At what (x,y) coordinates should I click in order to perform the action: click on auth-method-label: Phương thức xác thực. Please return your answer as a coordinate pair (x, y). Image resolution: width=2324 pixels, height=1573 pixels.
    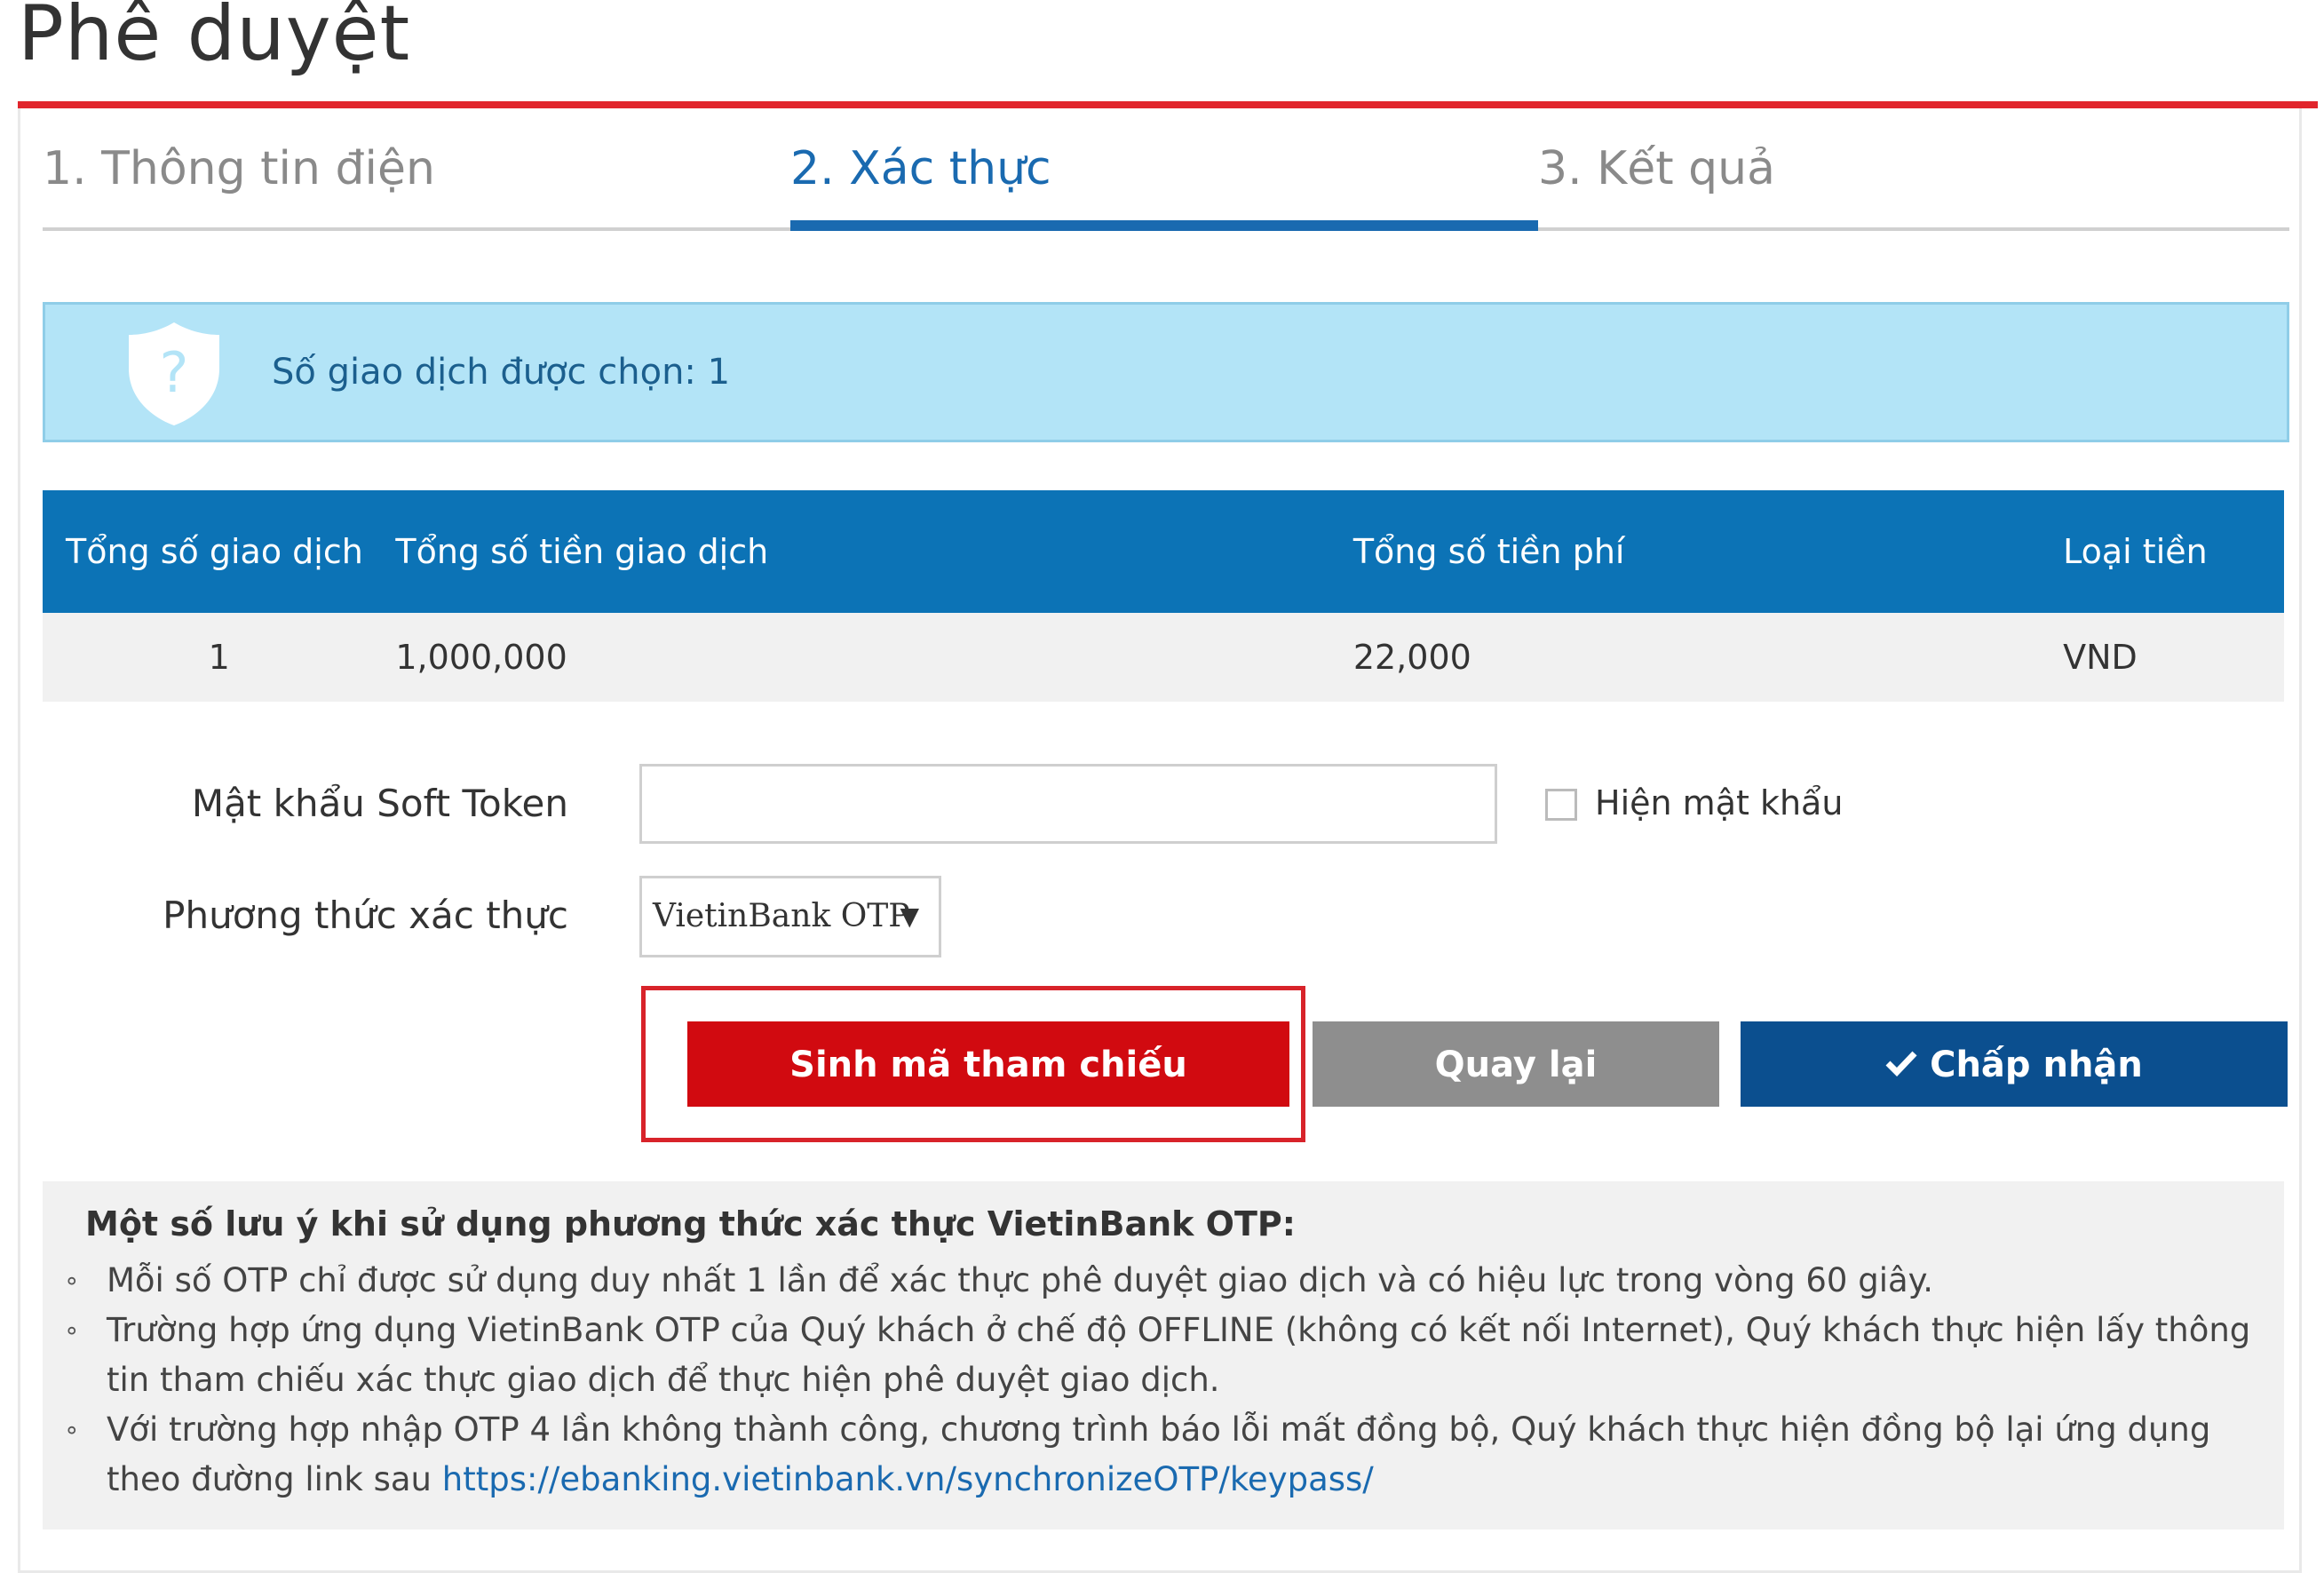
    Looking at the image, I should click on (366, 915).